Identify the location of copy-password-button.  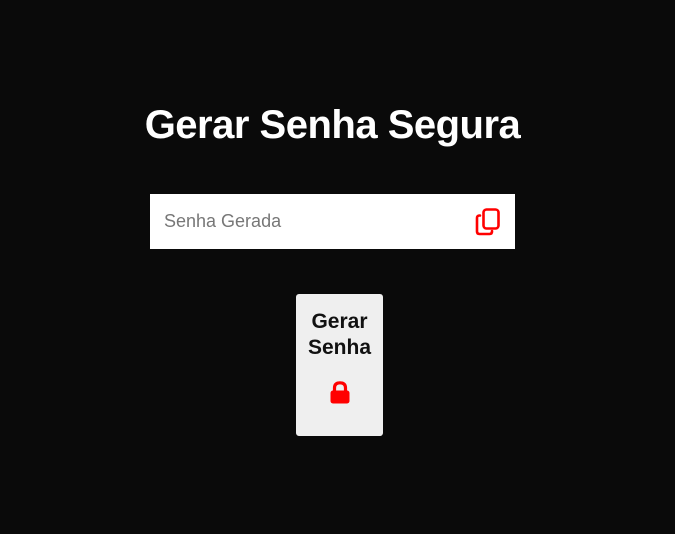
(490, 221).